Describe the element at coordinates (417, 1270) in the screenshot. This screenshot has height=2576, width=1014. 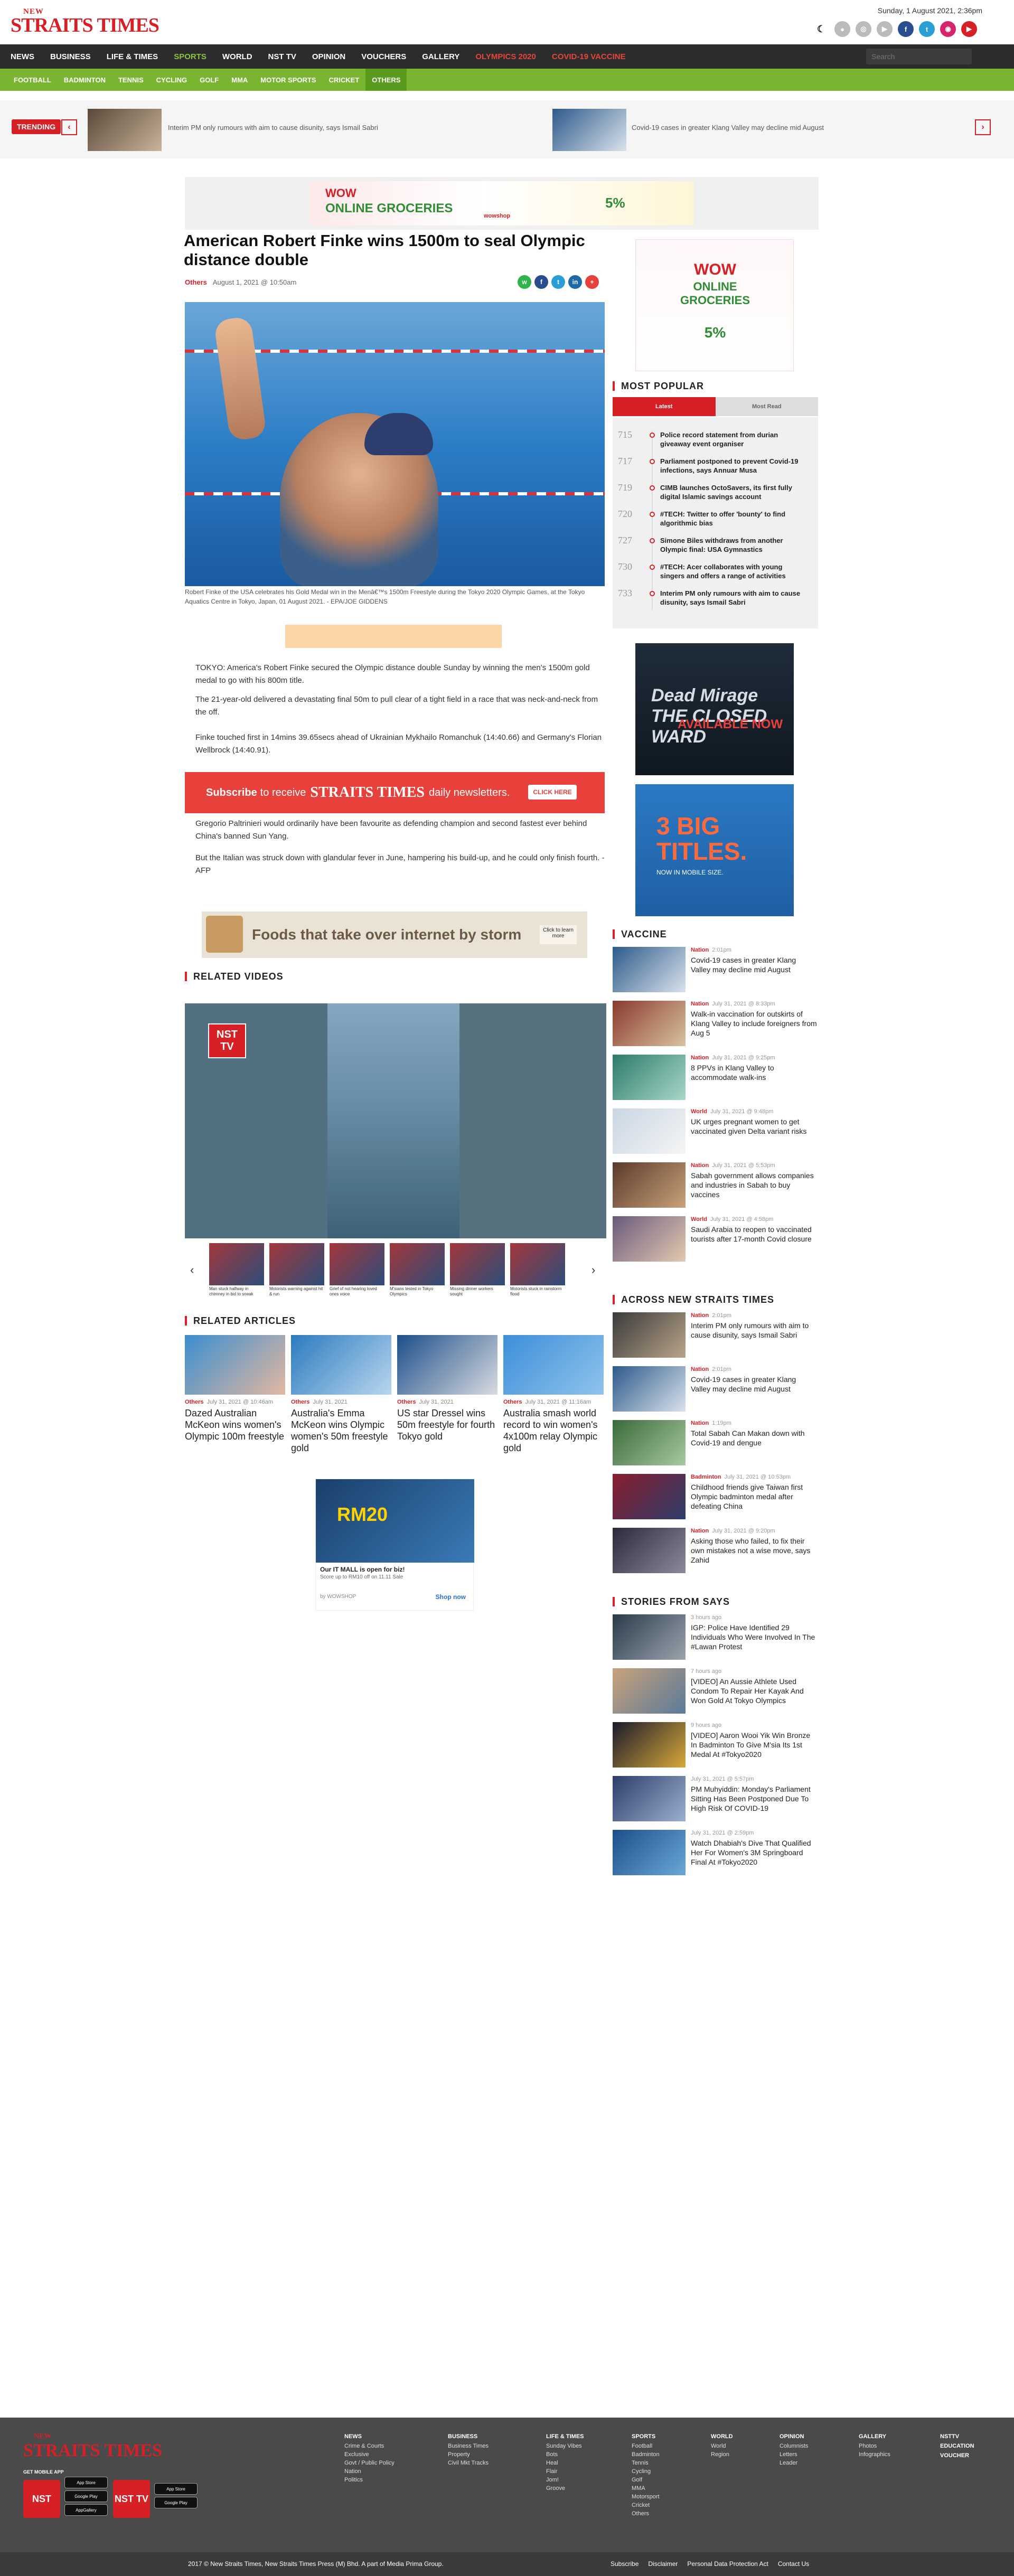
I see `video-thumb: M'sians tested in Tokyo Olympics` at that location.